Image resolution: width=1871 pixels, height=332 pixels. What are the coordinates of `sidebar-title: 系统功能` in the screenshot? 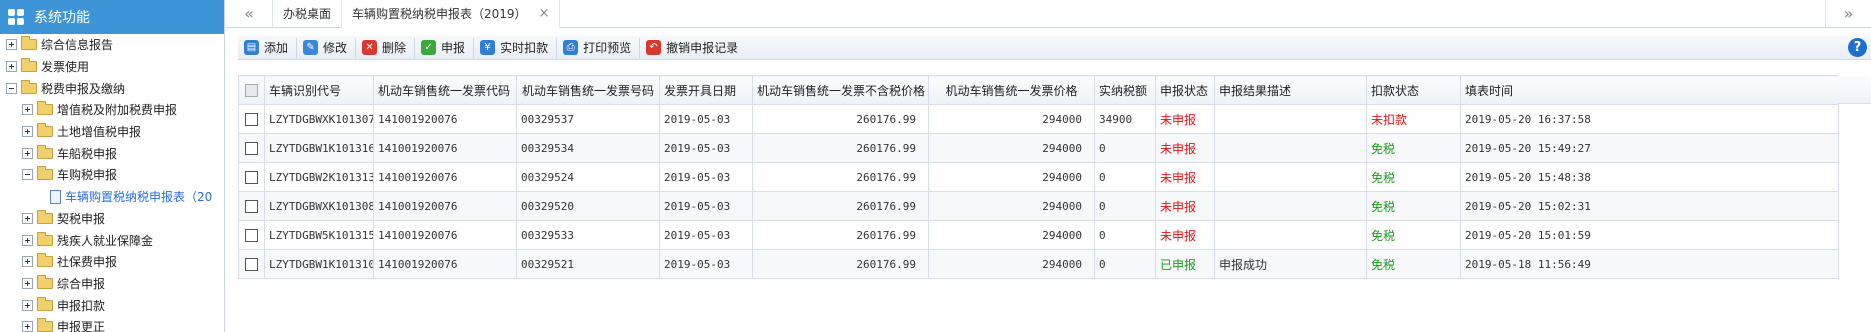 It's located at (62, 18).